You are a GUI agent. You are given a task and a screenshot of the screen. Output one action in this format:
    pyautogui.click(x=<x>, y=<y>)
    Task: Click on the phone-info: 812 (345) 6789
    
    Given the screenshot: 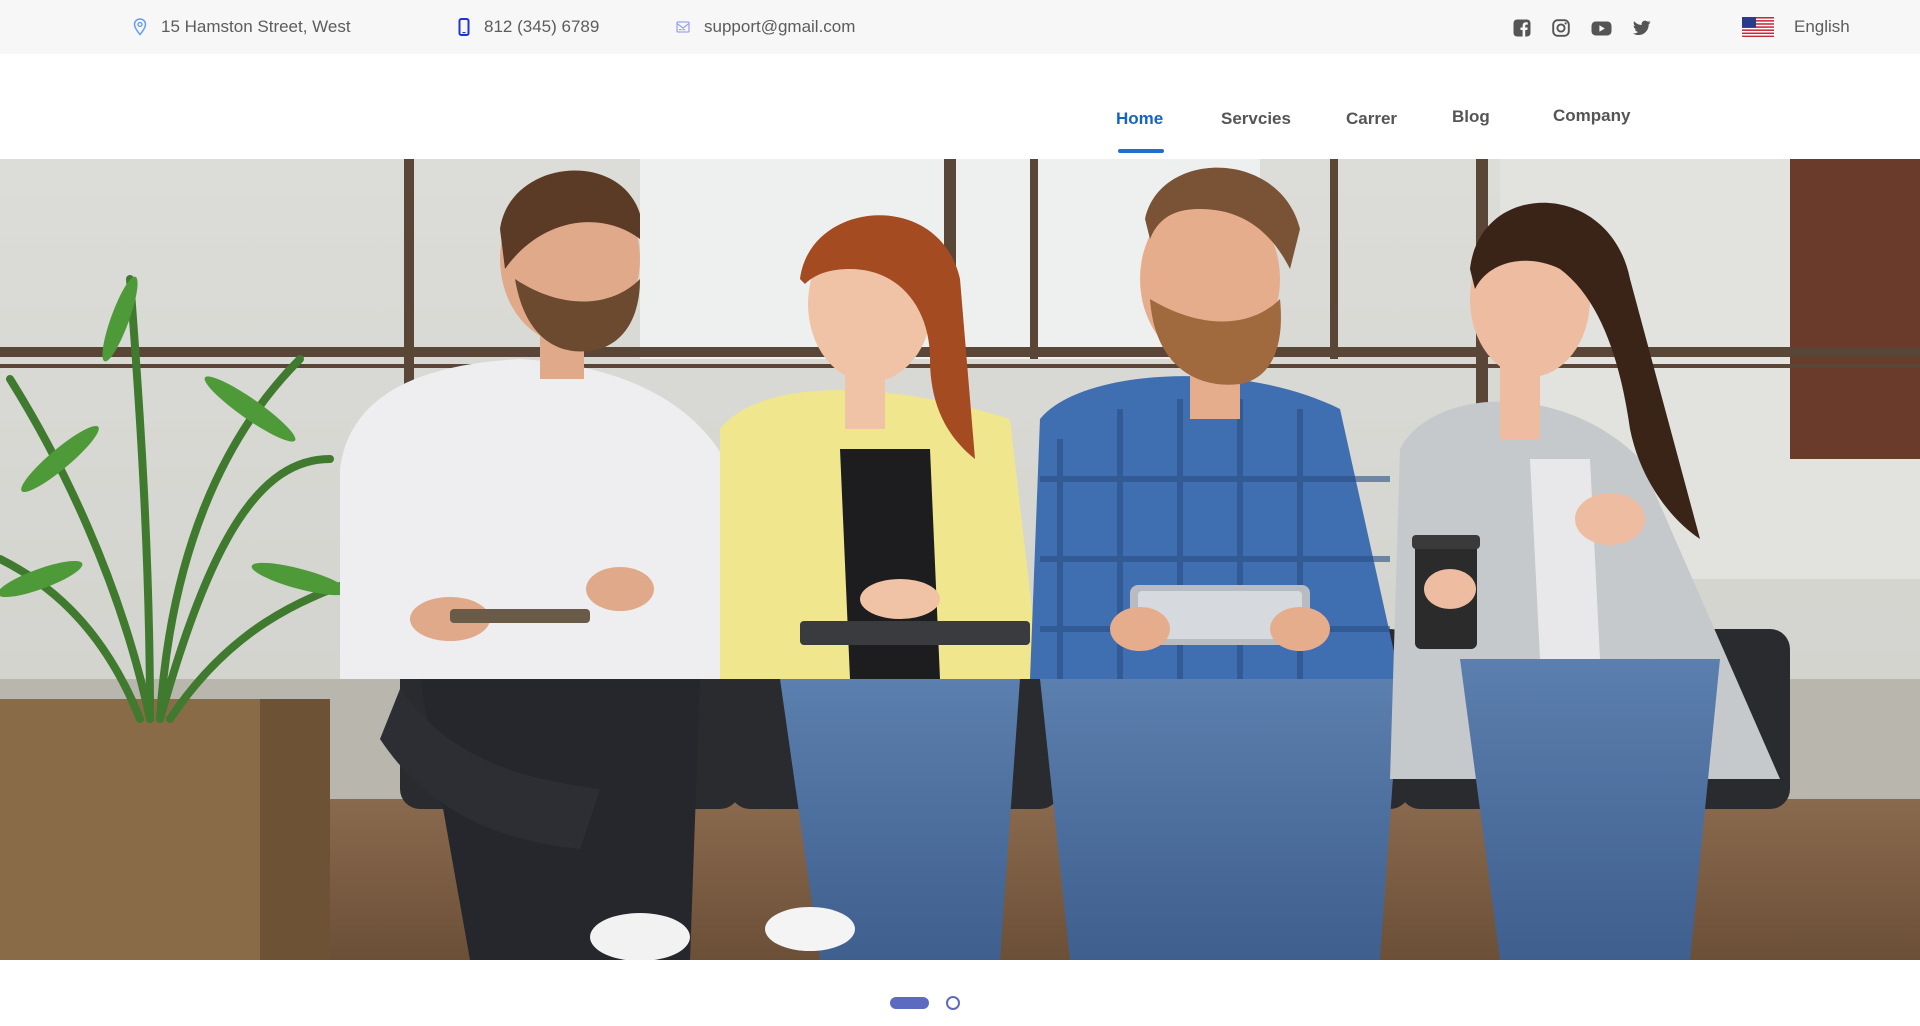 What is the action you would take?
    pyautogui.click(x=528, y=27)
    